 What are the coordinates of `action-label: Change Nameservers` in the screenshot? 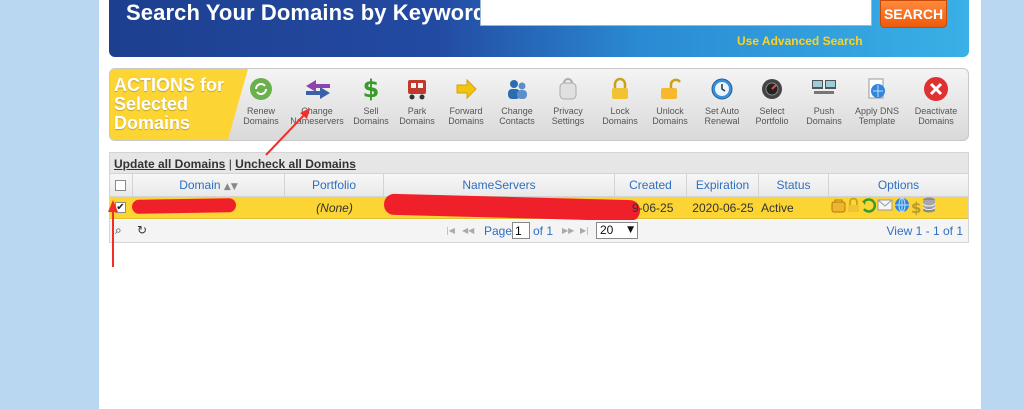 It's located at (317, 116).